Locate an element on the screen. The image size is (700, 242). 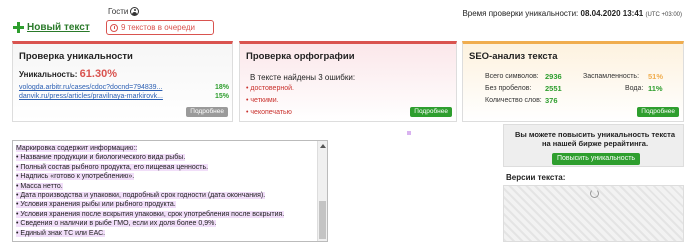
new-text-button: Новый текст is located at coordinates (51, 27).